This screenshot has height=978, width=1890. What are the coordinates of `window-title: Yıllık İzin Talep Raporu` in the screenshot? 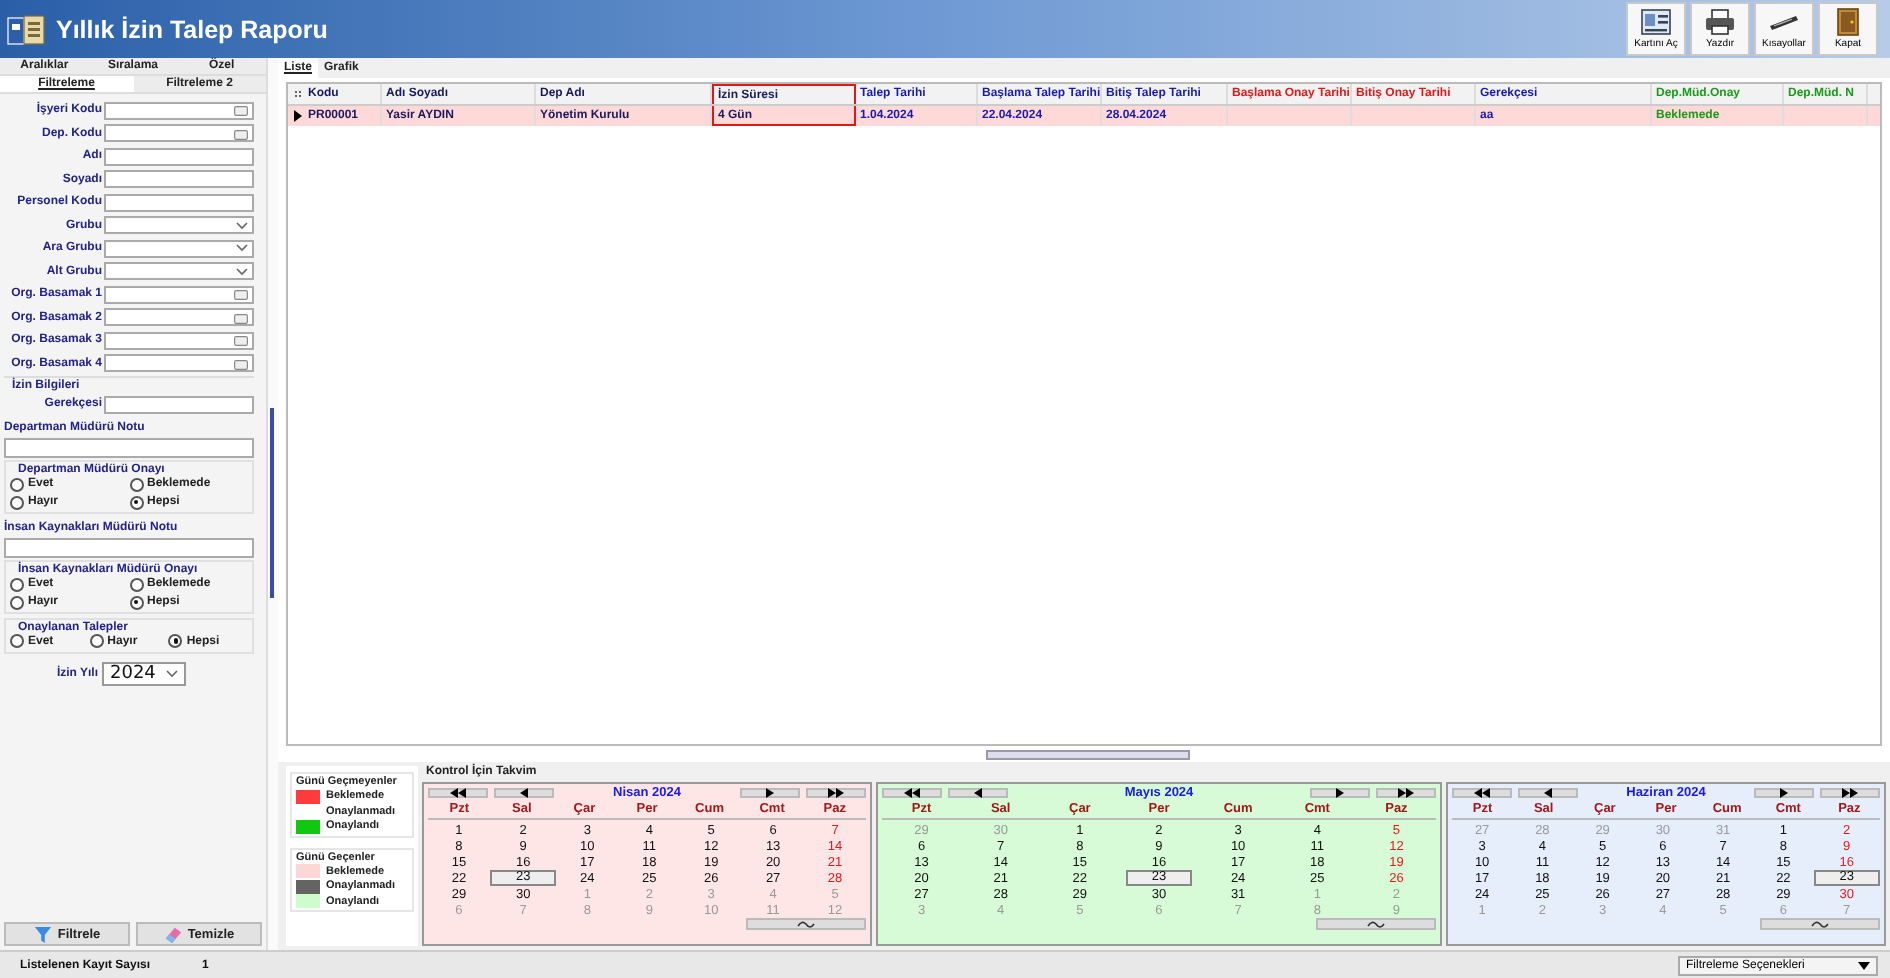 It's located at (192, 29).